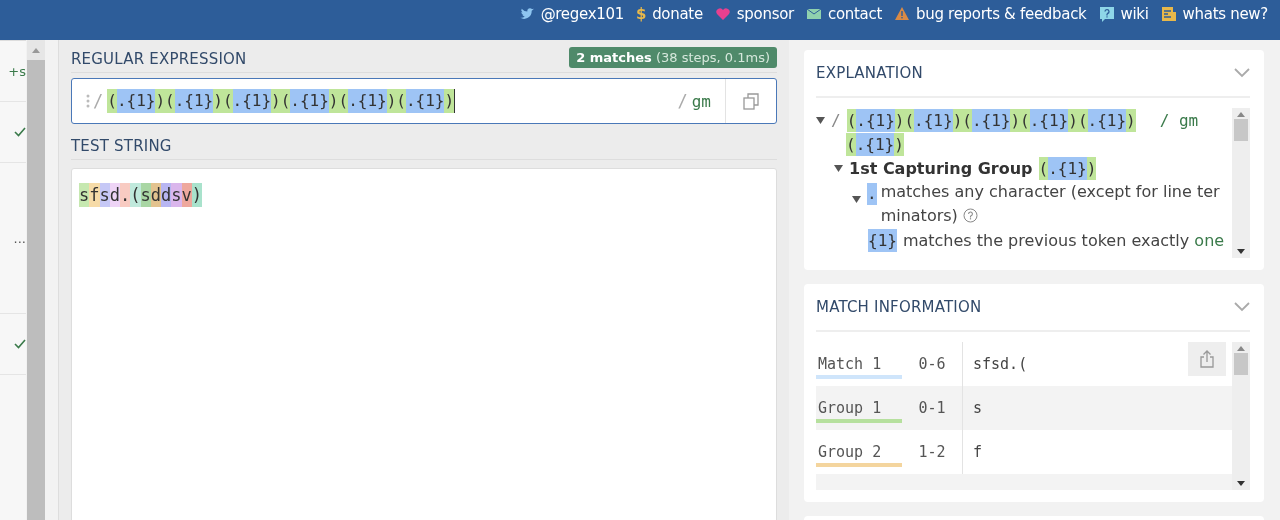 This screenshot has width=1280, height=520. I want to click on highlighted-char: ., so click(125, 195).